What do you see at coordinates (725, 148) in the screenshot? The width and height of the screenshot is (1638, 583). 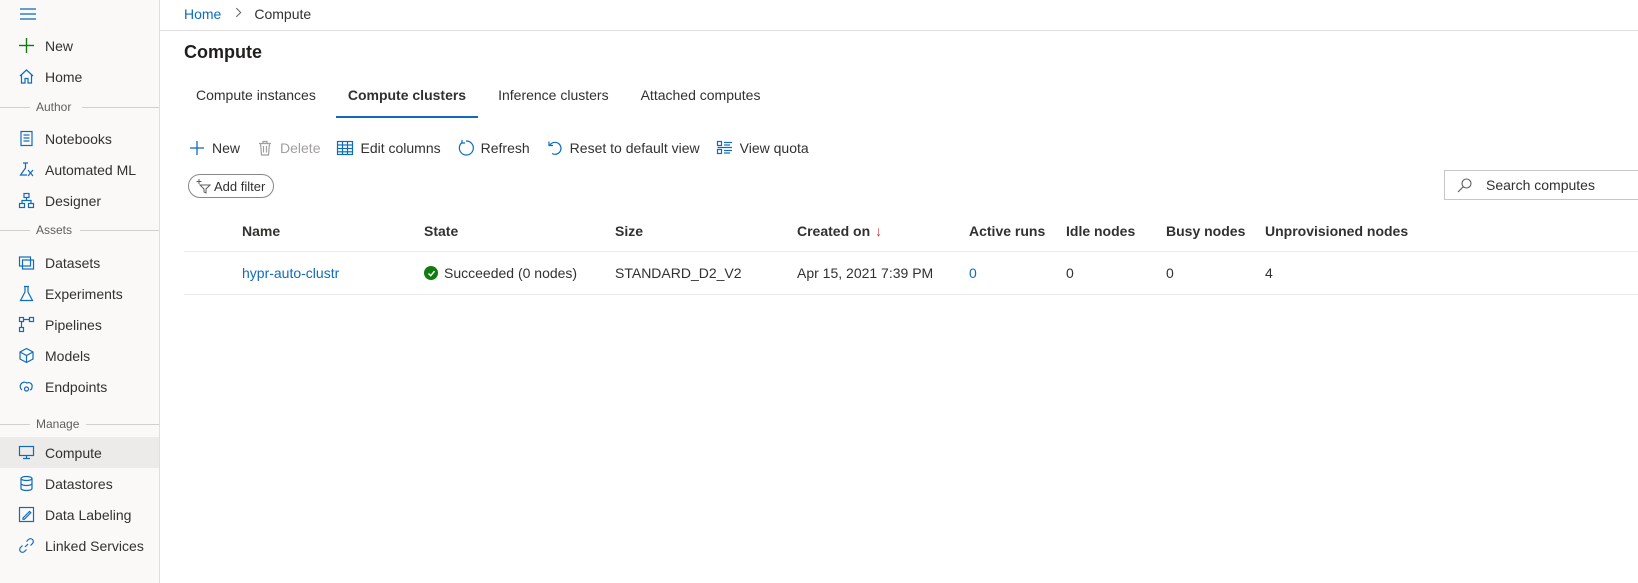 I see `list-quota-icon` at bounding box center [725, 148].